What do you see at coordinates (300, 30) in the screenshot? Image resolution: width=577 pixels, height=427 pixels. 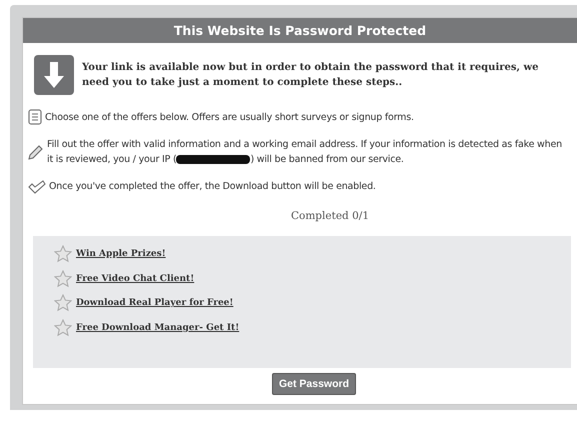 I see `panel-title: This Website Is Password Protected` at bounding box center [300, 30].